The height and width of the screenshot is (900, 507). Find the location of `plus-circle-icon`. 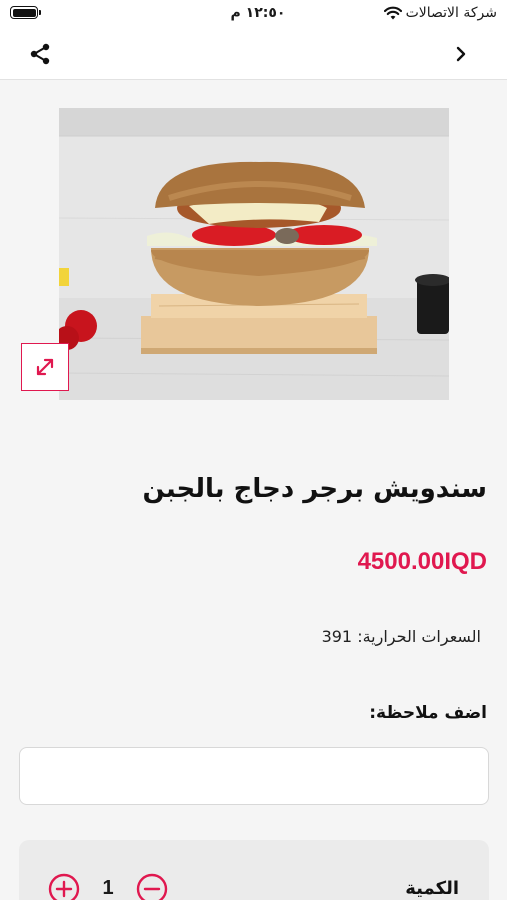

plus-circle-icon is located at coordinates (64, 886).